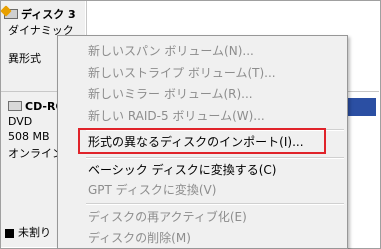 The width and height of the screenshot is (381, 249). I want to click on unallocated-swatch, so click(9, 233).